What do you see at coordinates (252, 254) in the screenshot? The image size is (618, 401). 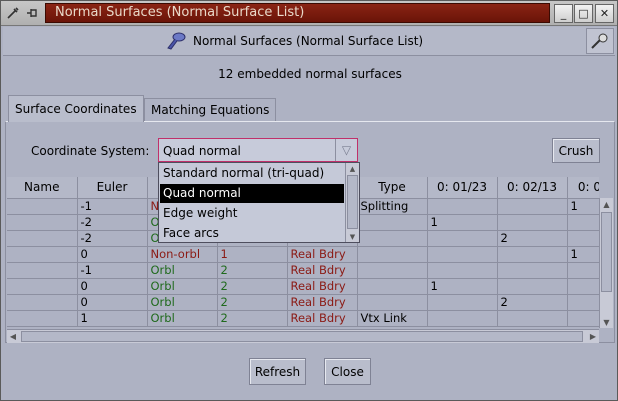 I see `cell-sides: 1` at bounding box center [252, 254].